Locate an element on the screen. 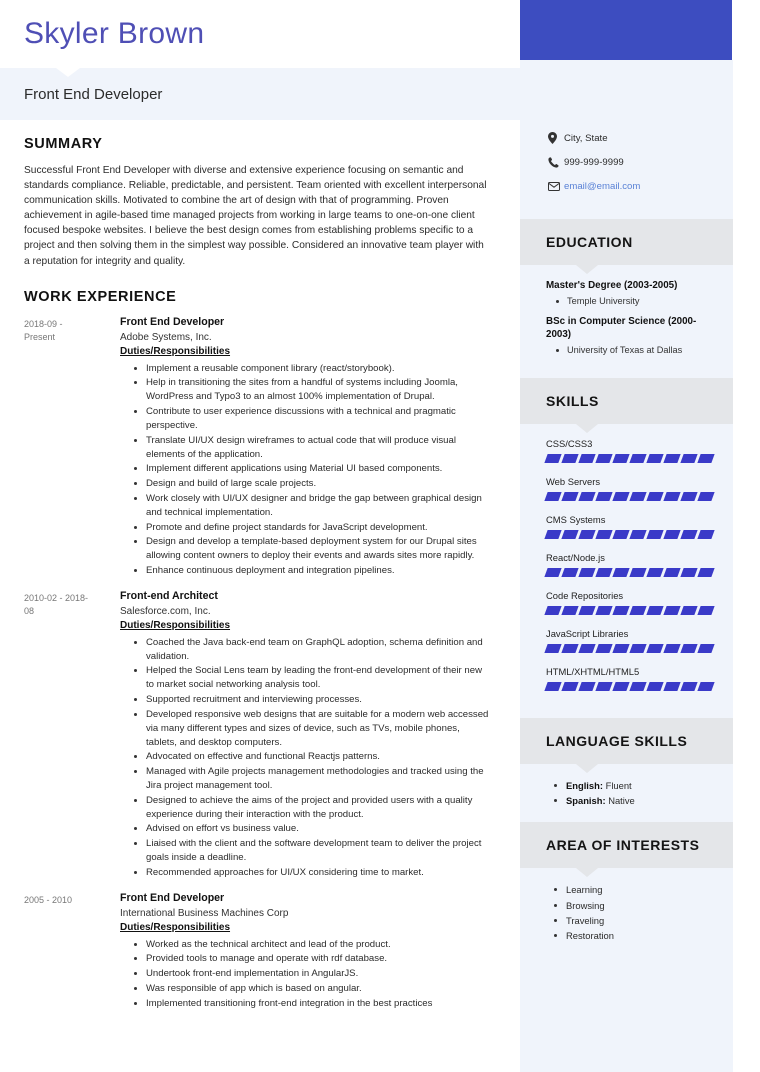 Image resolution: width=760 pixels, height=1072 pixels. skill-name: HTML/XHTML/HTML5 is located at coordinates (593, 671).